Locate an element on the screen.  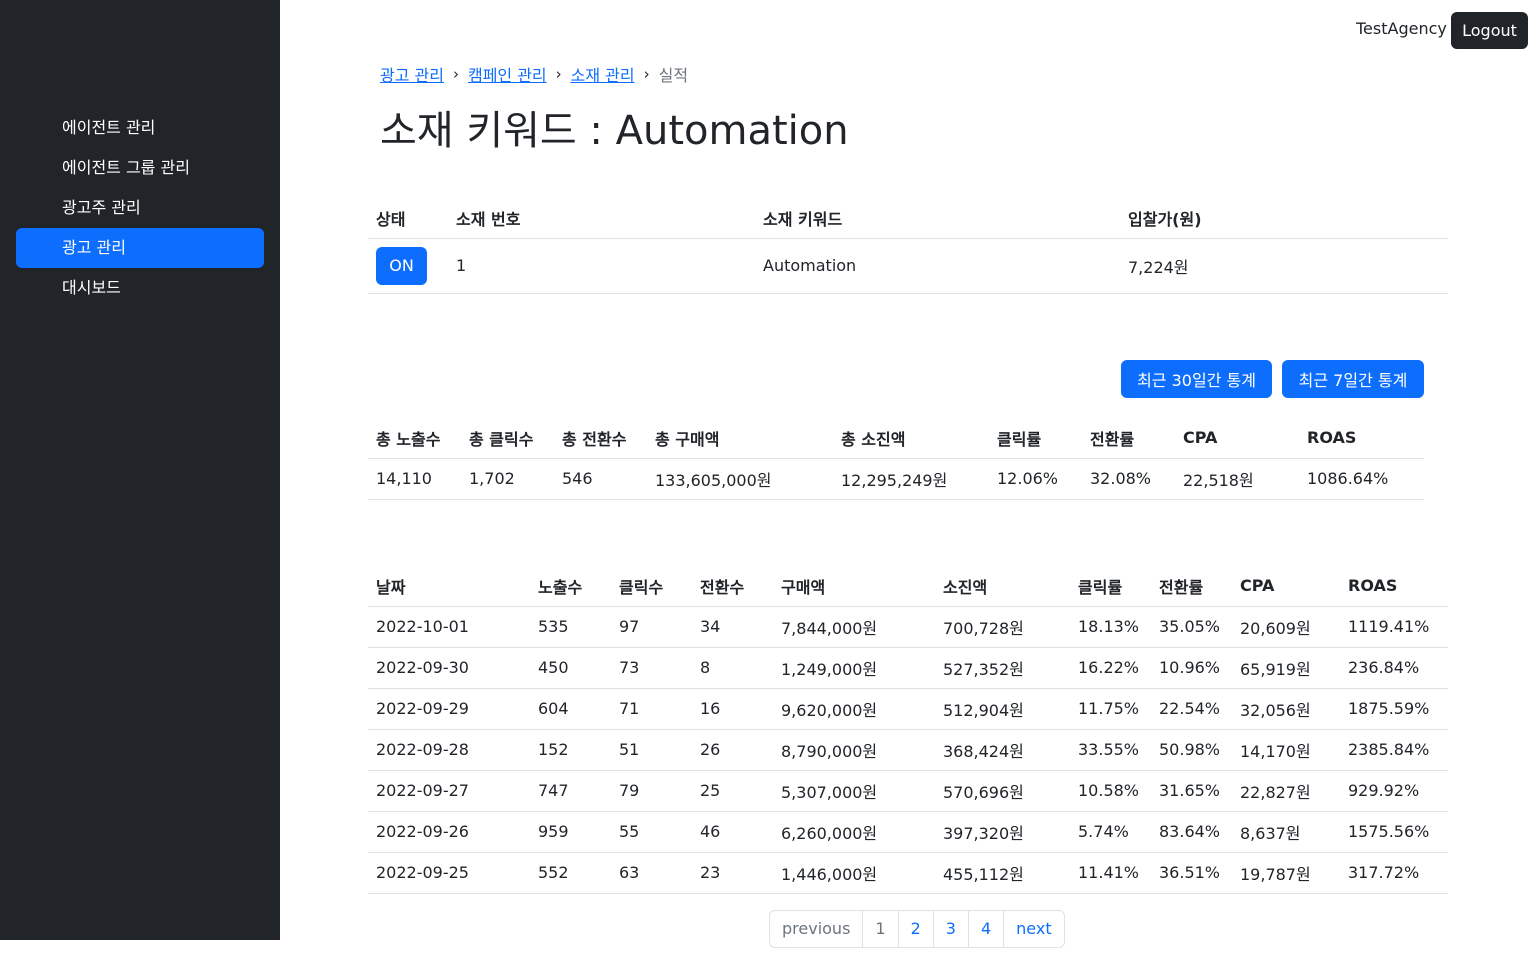
sidebar-menu: 에이전트 관리 에이전트 그룹 관리 광고주 관리 광고 관리 대시보드 is located at coordinates (140, 208).